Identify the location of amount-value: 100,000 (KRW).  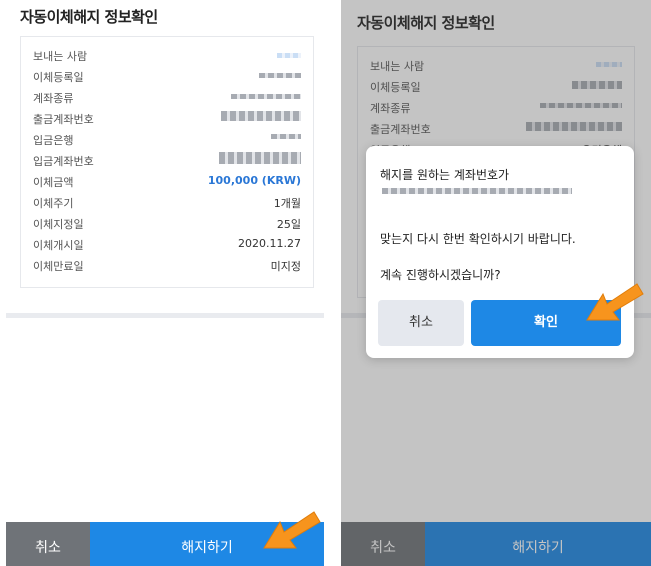
(254, 180).